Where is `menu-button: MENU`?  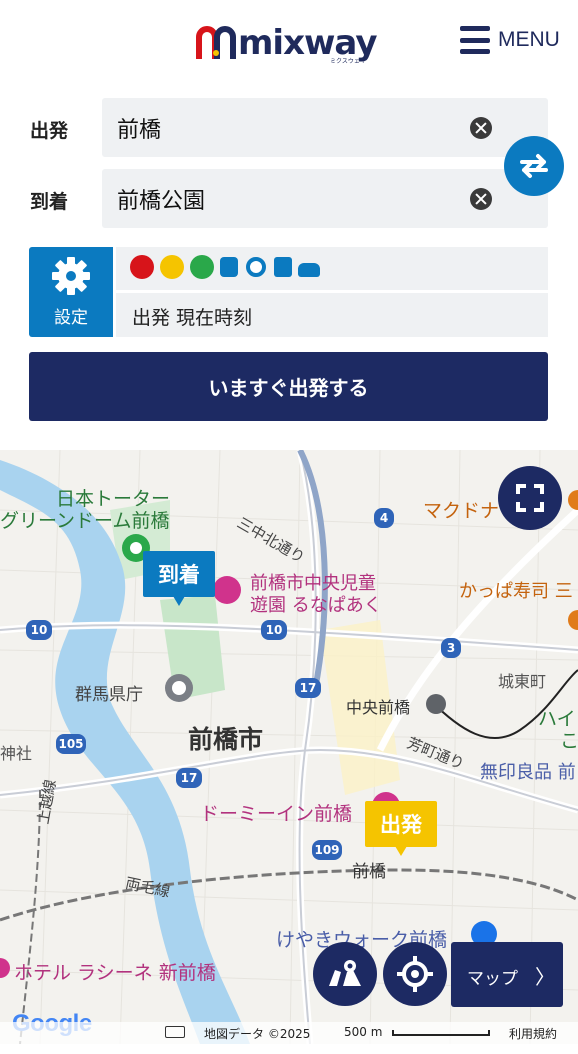 menu-button: MENU is located at coordinates (510, 40).